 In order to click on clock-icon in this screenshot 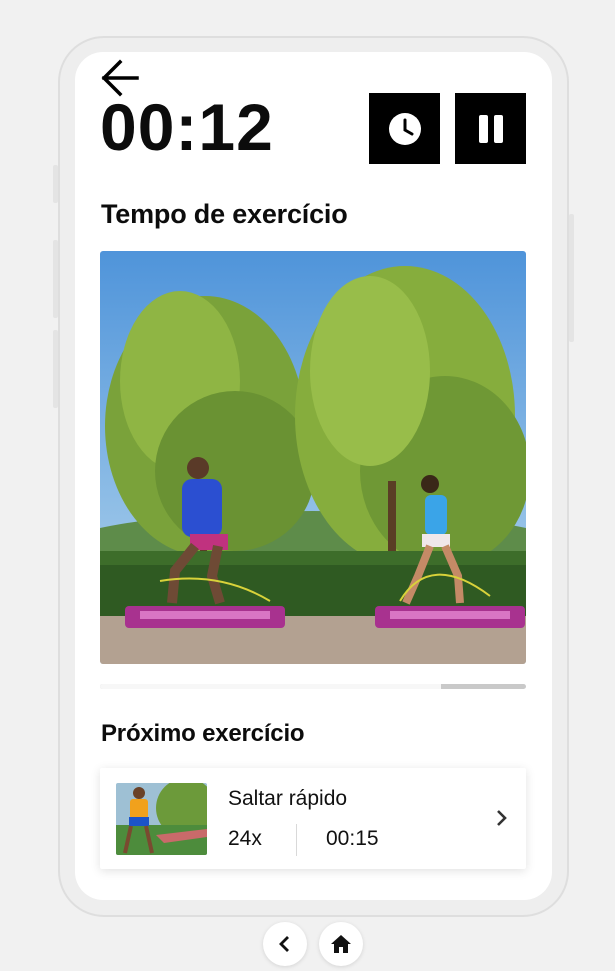, I will do `click(404, 128)`.